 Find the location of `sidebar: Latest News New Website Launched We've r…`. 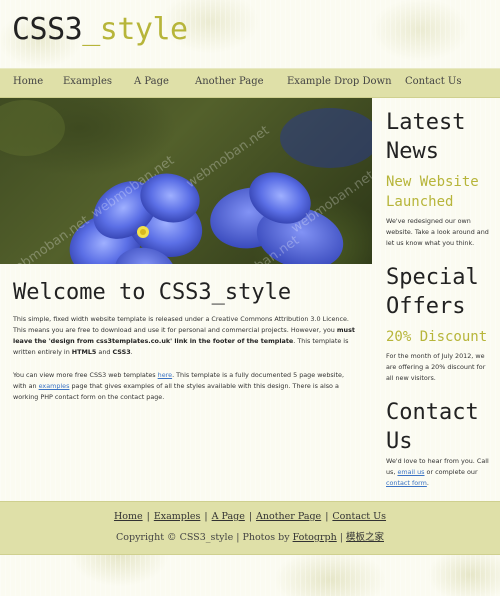

sidebar: Latest News New Website Launched We've r… is located at coordinates (438, 305).